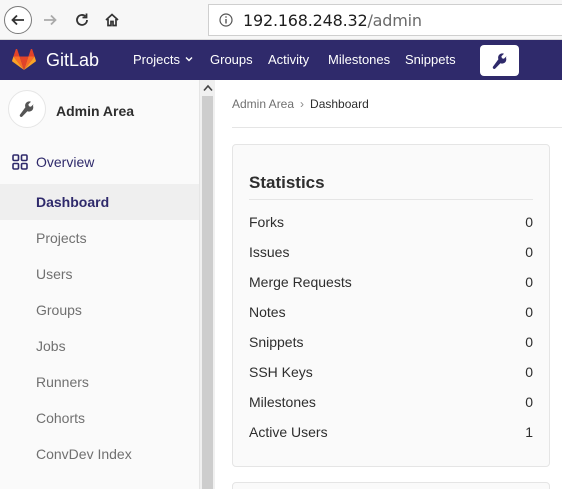 This screenshot has height=489, width=562. What do you see at coordinates (189, 59) in the screenshot?
I see `chevron-down-icon` at bounding box center [189, 59].